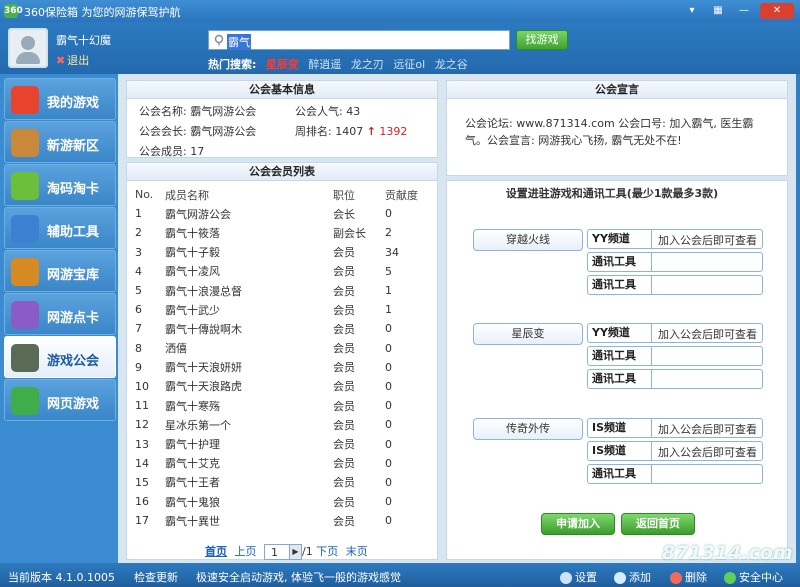 This screenshot has width=800, height=587. I want to click on hot-search-label: 热门搜索:, so click(232, 64).